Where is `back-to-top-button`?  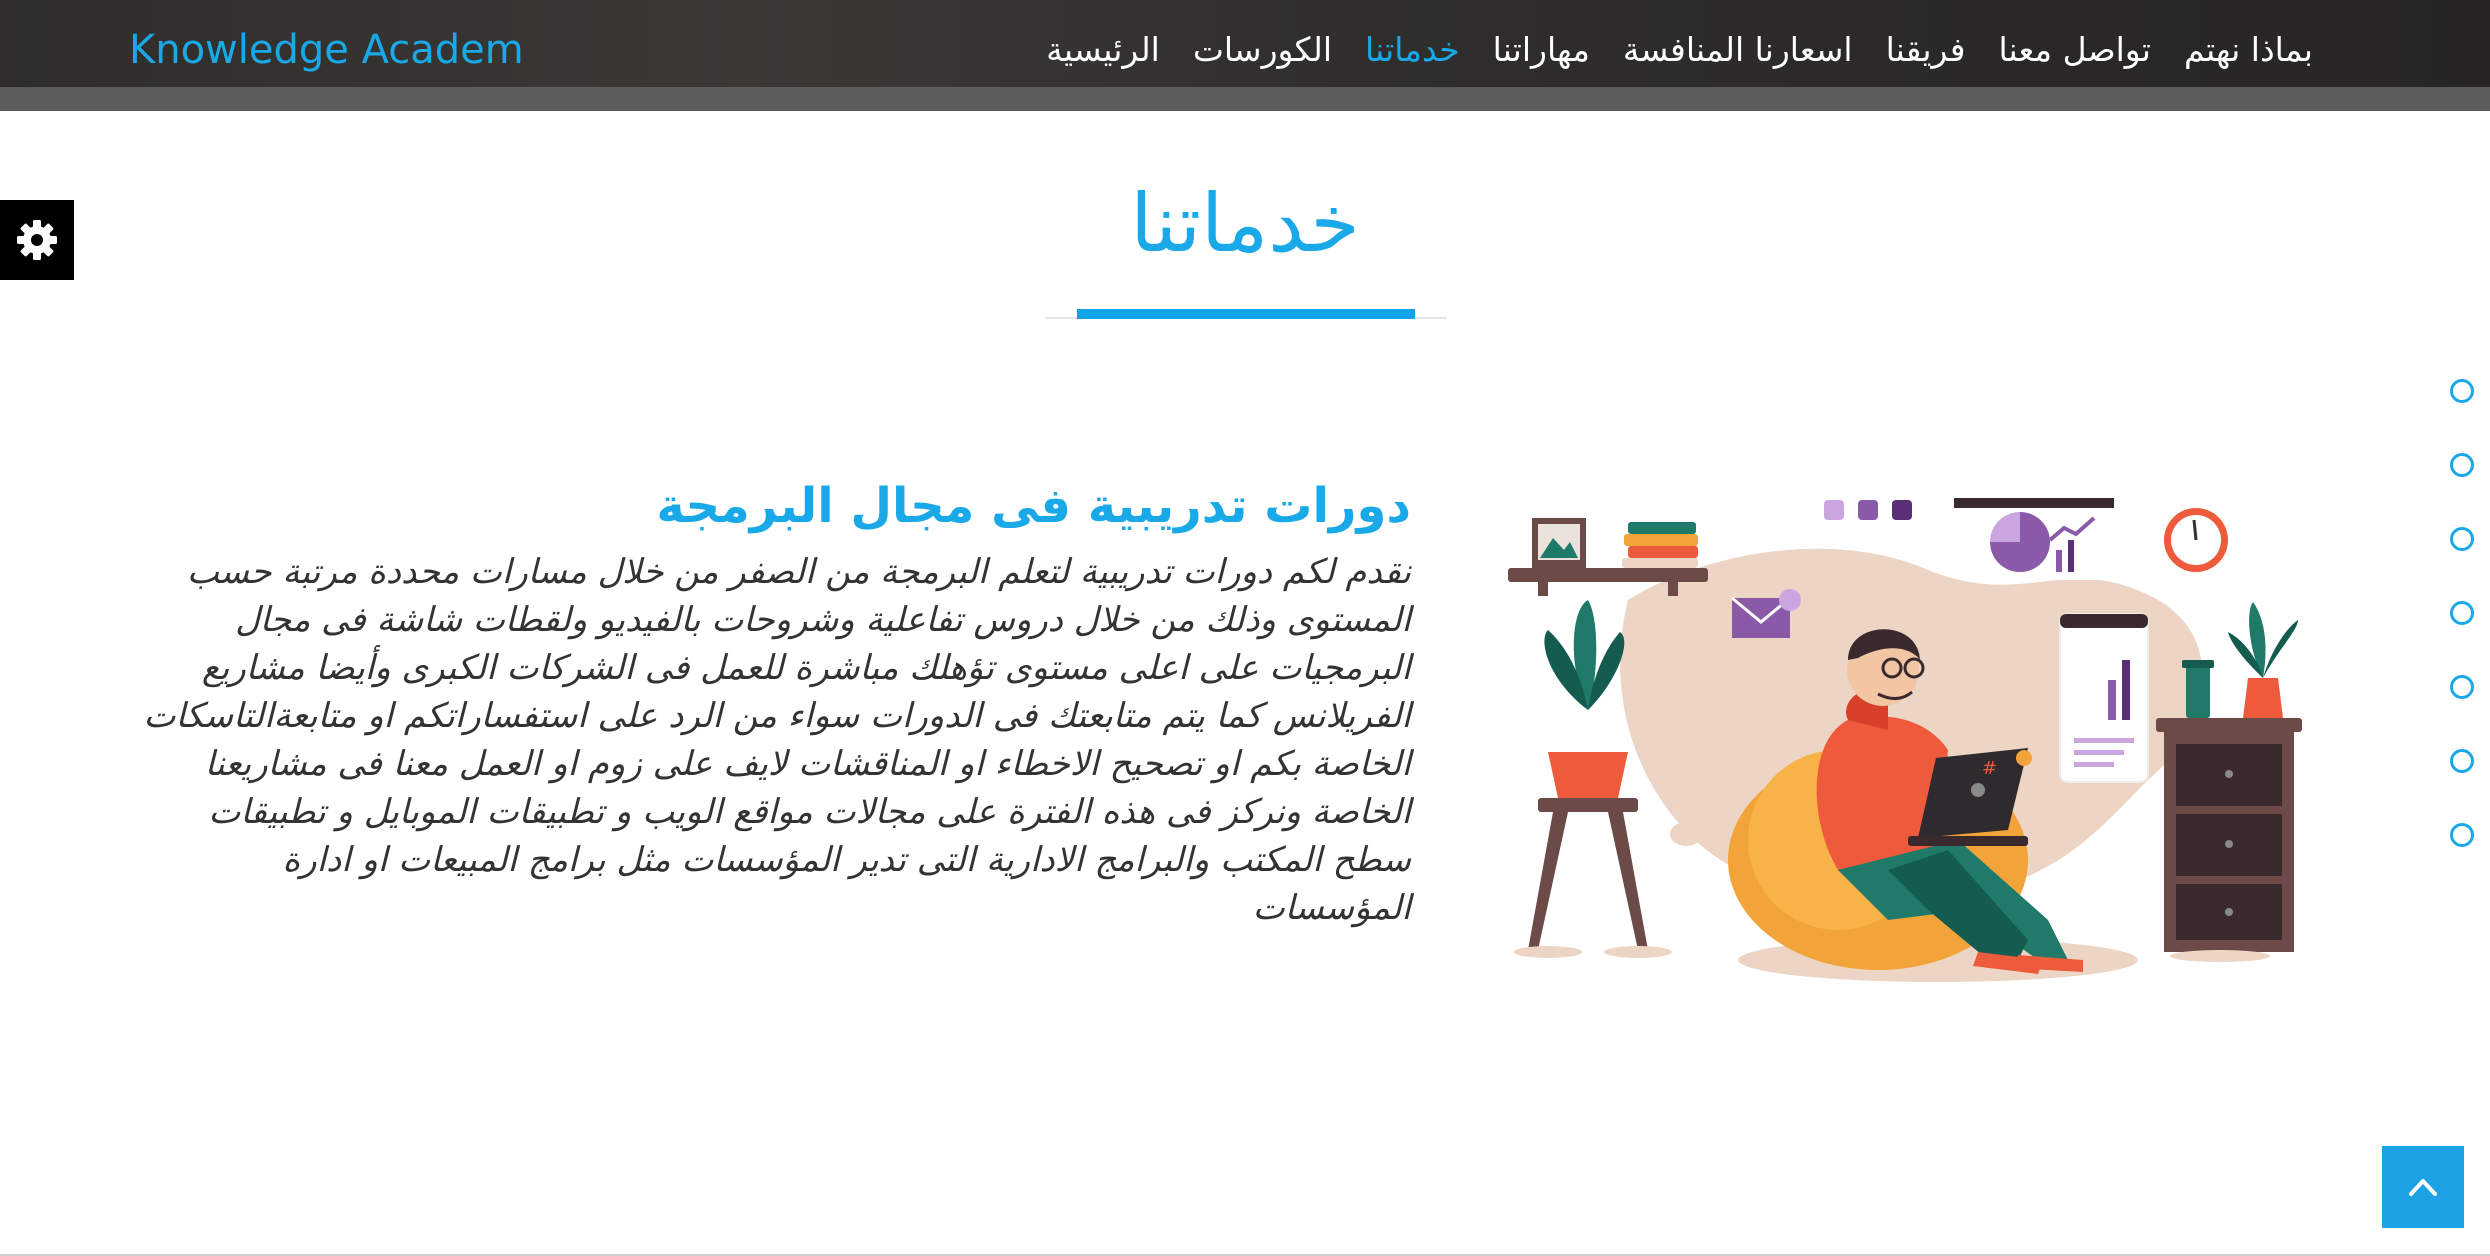 back-to-top-button is located at coordinates (2423, 1187).